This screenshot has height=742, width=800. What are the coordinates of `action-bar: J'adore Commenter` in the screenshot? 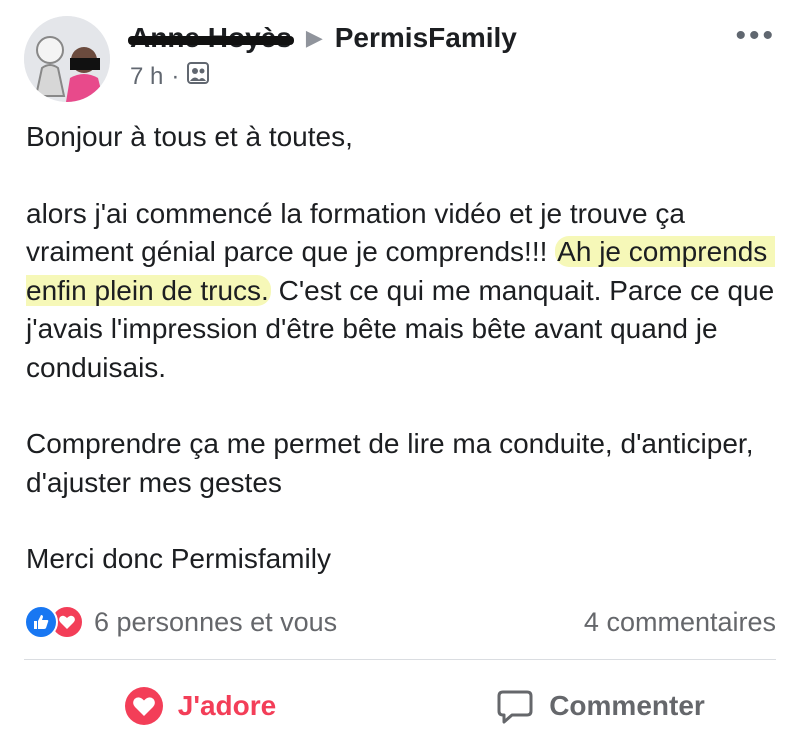 It's located at (400, 706).